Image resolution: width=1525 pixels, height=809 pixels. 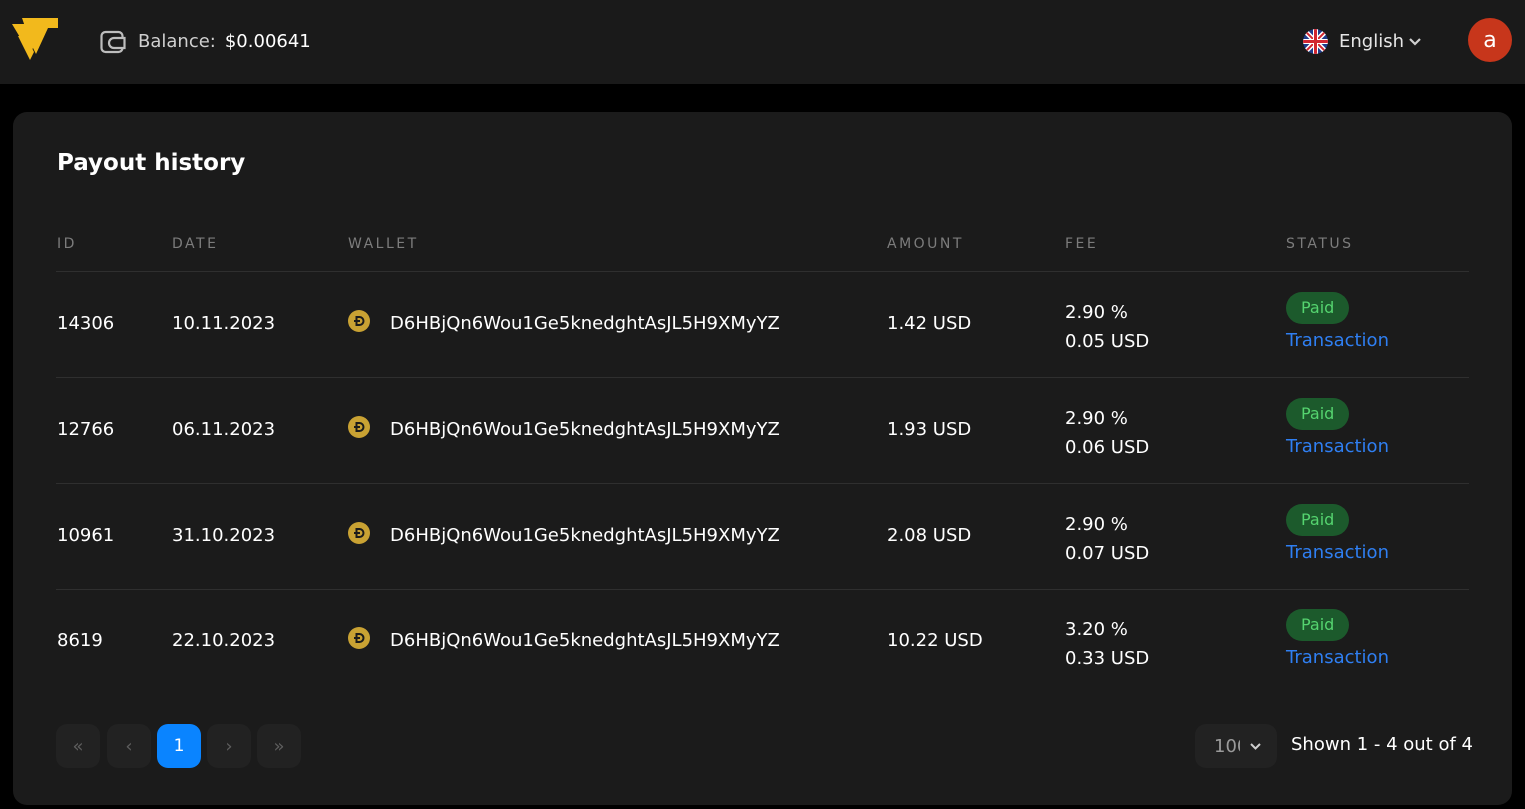 What do you see at coordinates (1107, 553) in the screenshot?
I see `fee-amount: 0.07 USD` at bounding box center [1107, 553].